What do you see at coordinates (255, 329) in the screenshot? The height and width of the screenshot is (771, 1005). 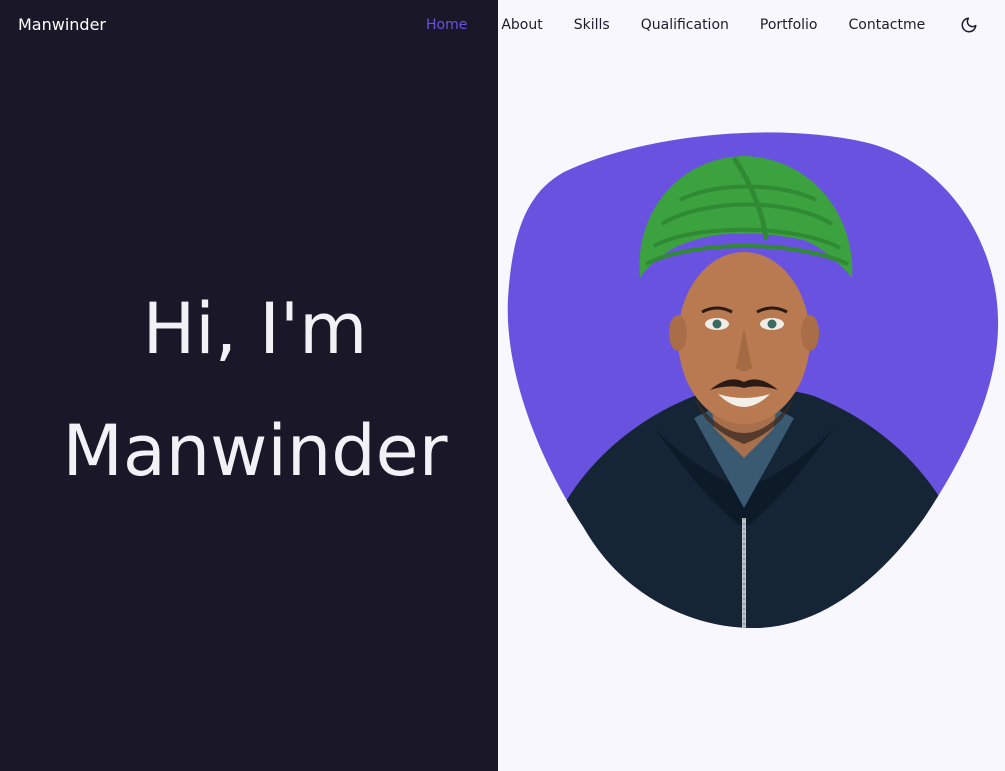 I see `hero-title-line-1: Hi, I'm` at bounding box center [255, 329].